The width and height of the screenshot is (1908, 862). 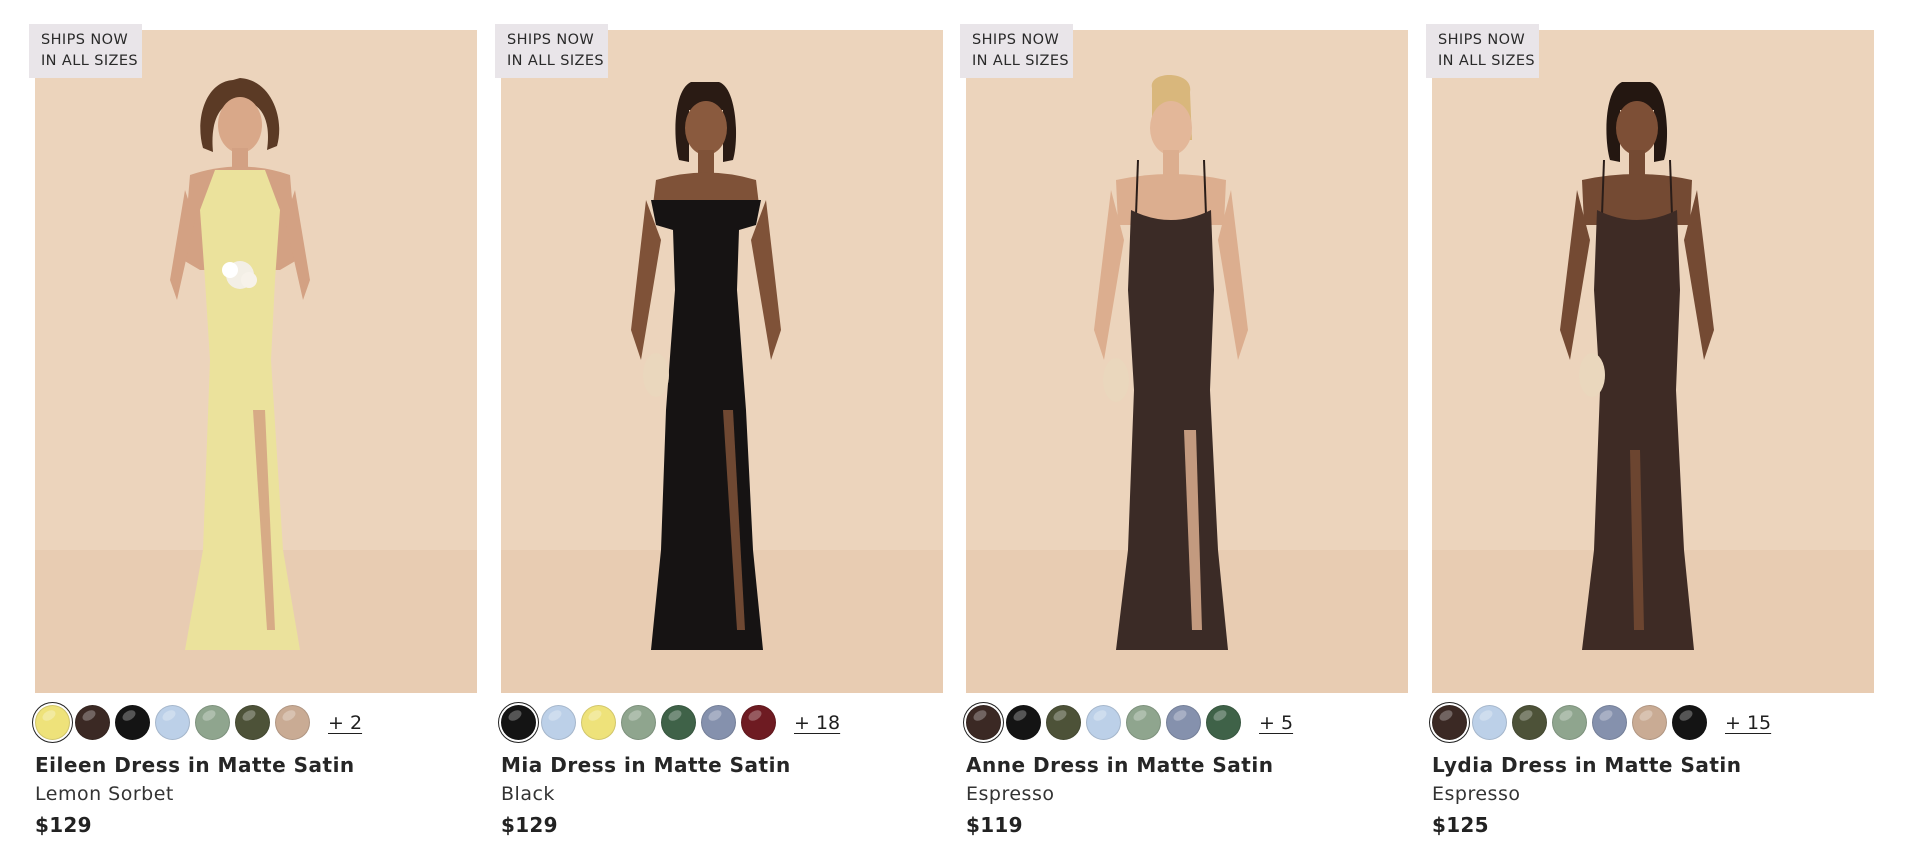 I want to click on color-swatches: + 15, so click(x=1601, y=722).